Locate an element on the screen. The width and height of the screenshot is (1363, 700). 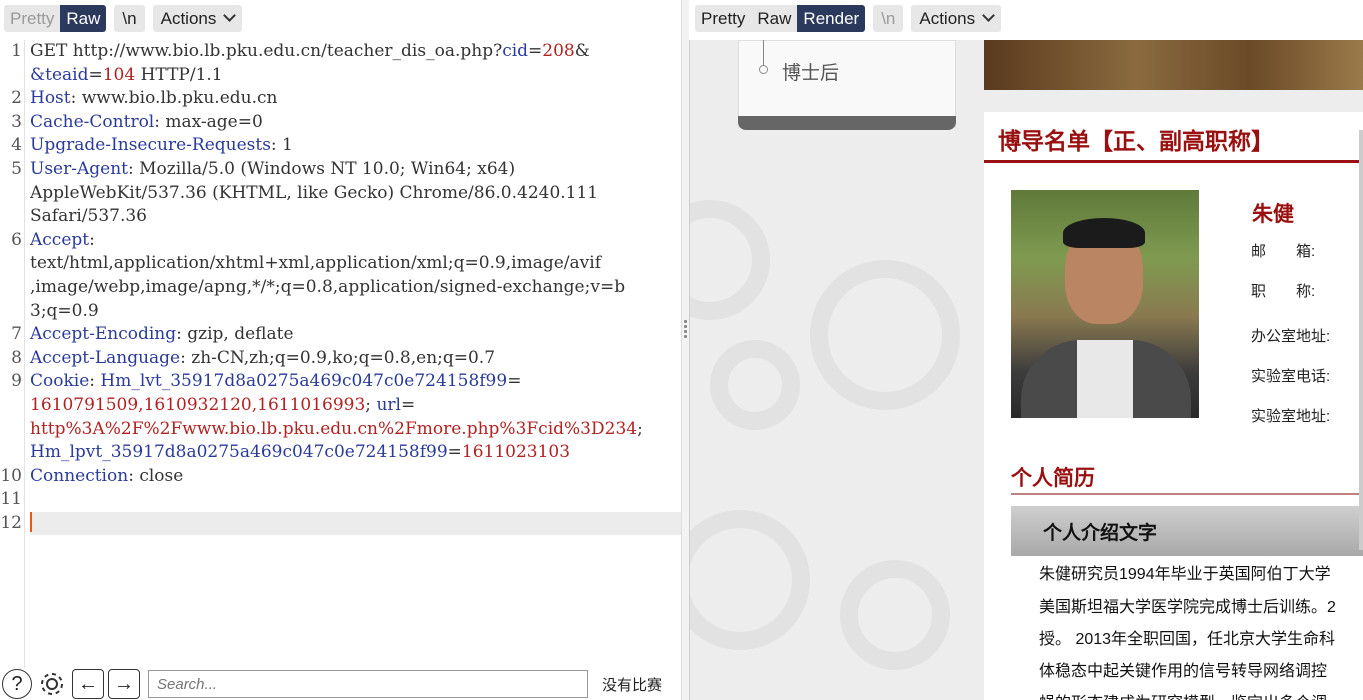
line-number: 9 is located at coordinates (16, 381).